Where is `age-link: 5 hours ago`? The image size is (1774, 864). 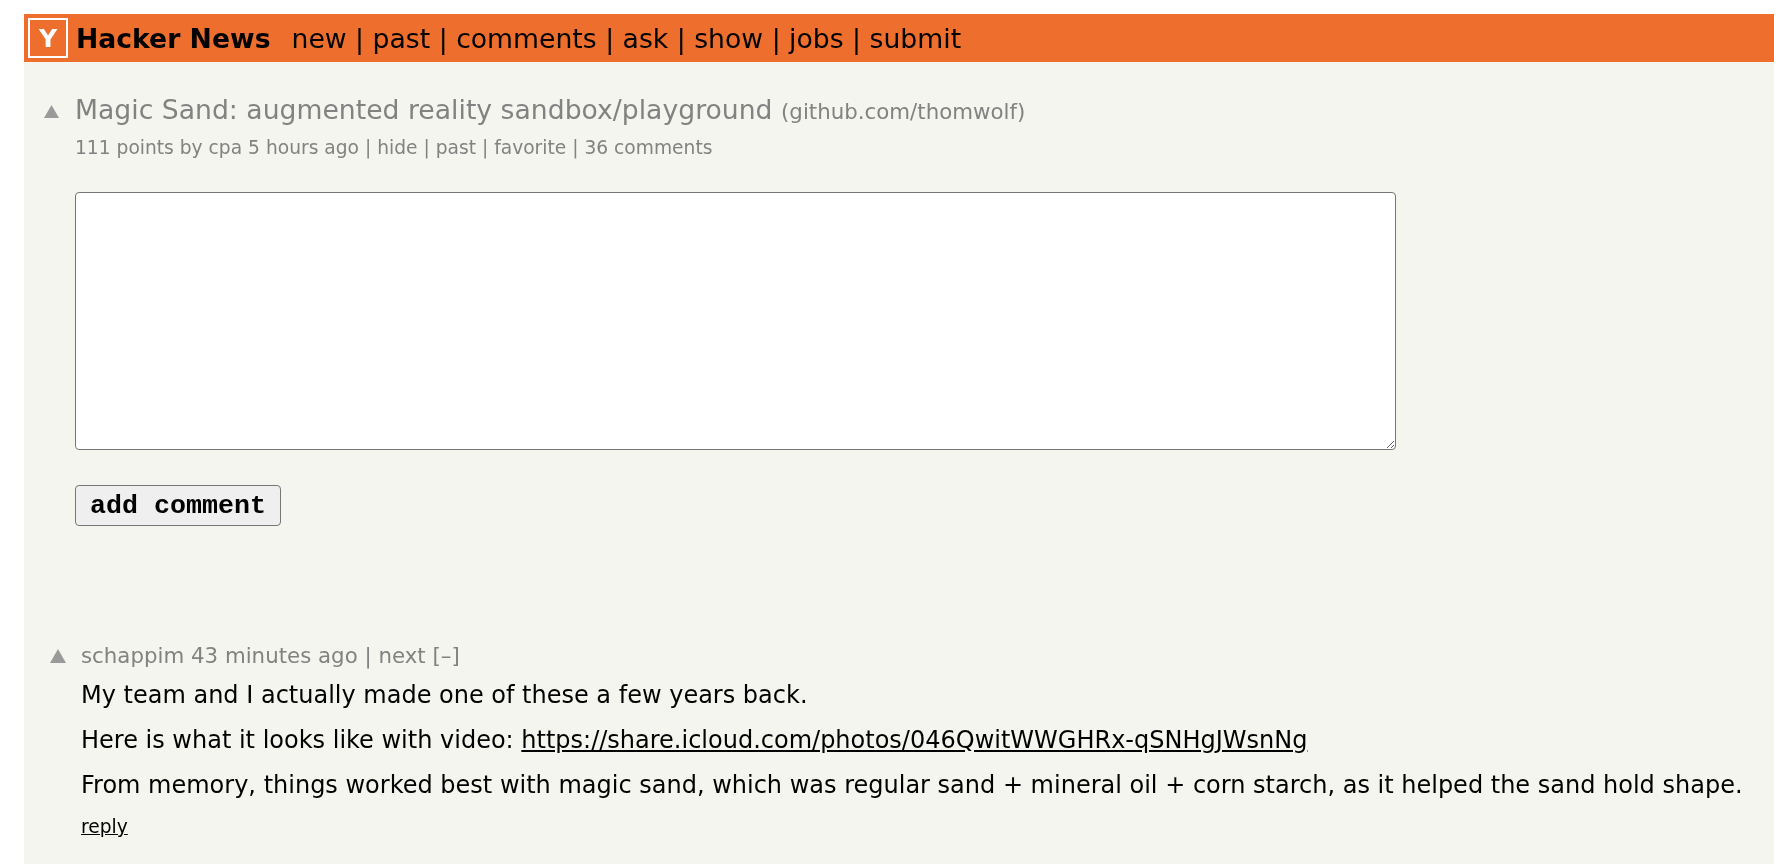 age-link: 5 hours ago is located at coordinates (303, 147).